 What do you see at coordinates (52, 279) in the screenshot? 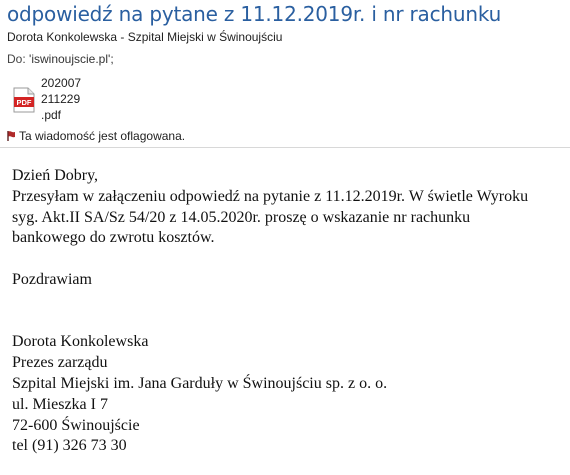
I see `closing: Pozdrawiam` at bounding box center [52, 279].